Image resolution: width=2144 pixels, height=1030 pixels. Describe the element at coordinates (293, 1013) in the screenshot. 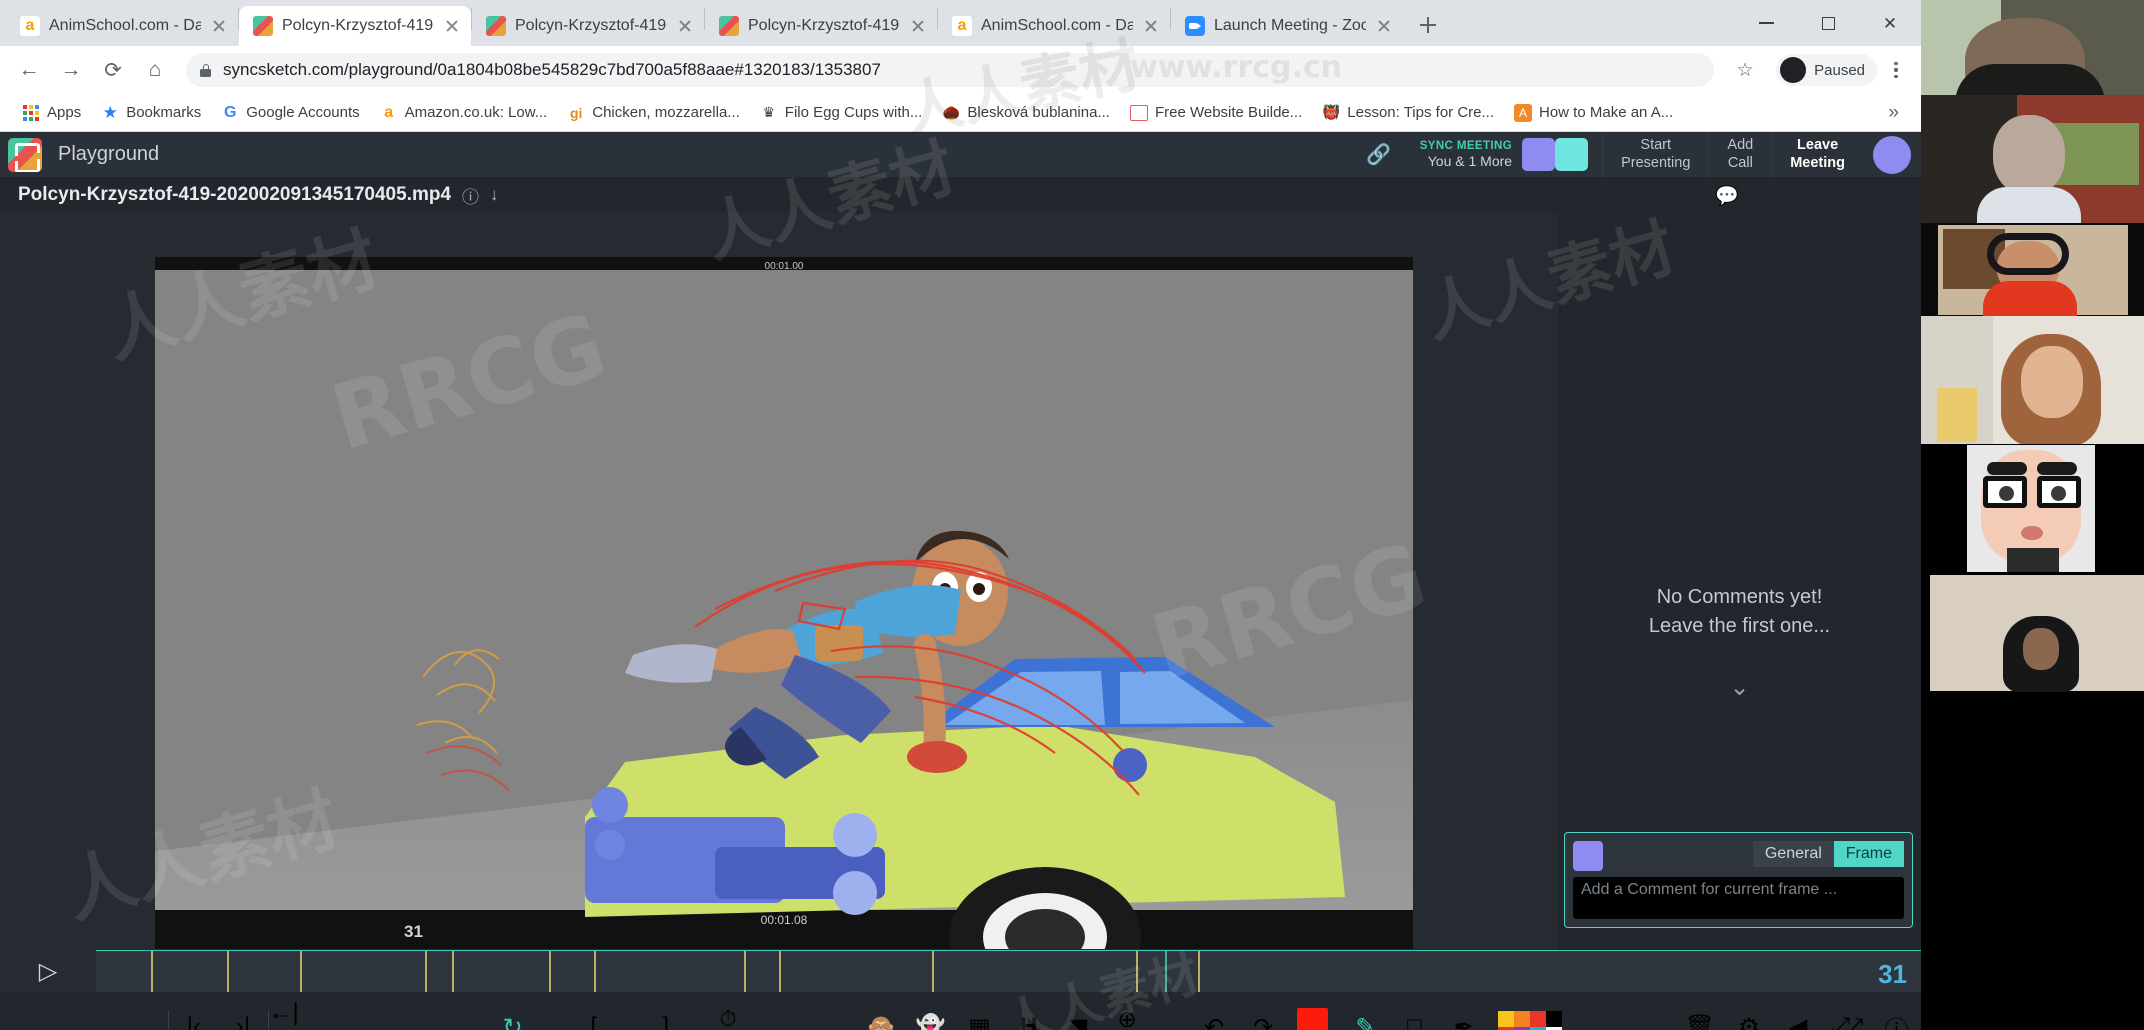

I see `step-frames-icon: ←|→` at that location.